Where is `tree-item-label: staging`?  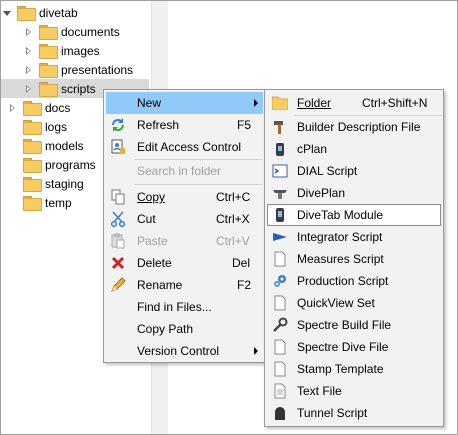 tree-item-label: staging is located at coordinates (64, 183).